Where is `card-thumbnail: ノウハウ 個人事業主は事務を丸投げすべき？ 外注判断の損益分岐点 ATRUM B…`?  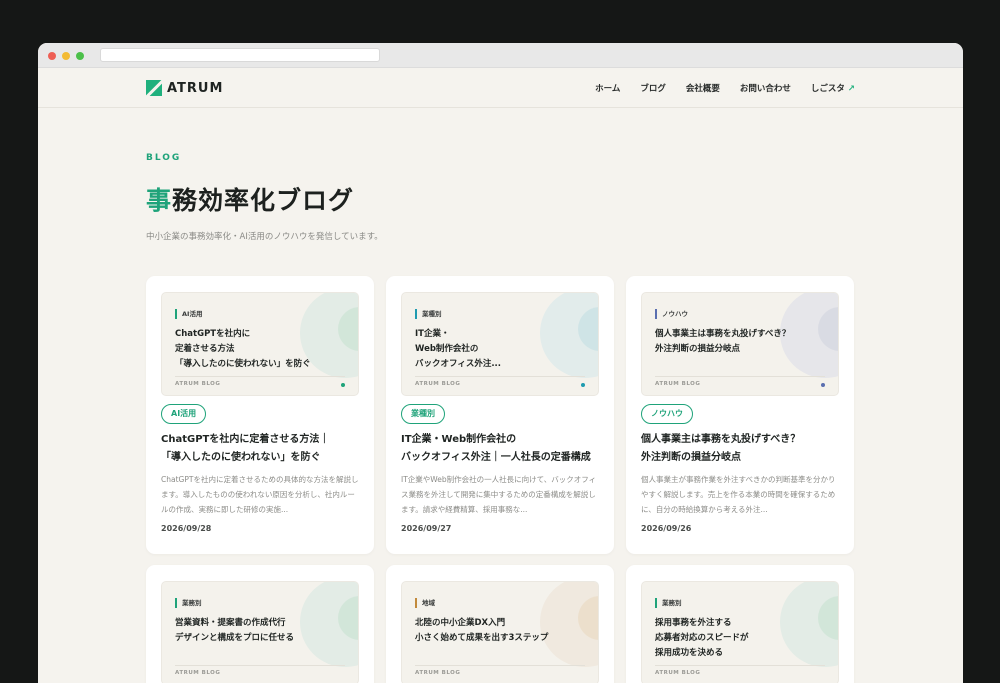
card-thumbnail: ノウハウ 個人事業主は事務を丸投げすべき？ 外注判断の損益分岐点 ATRUM B… is located at coordinates (740, 344).